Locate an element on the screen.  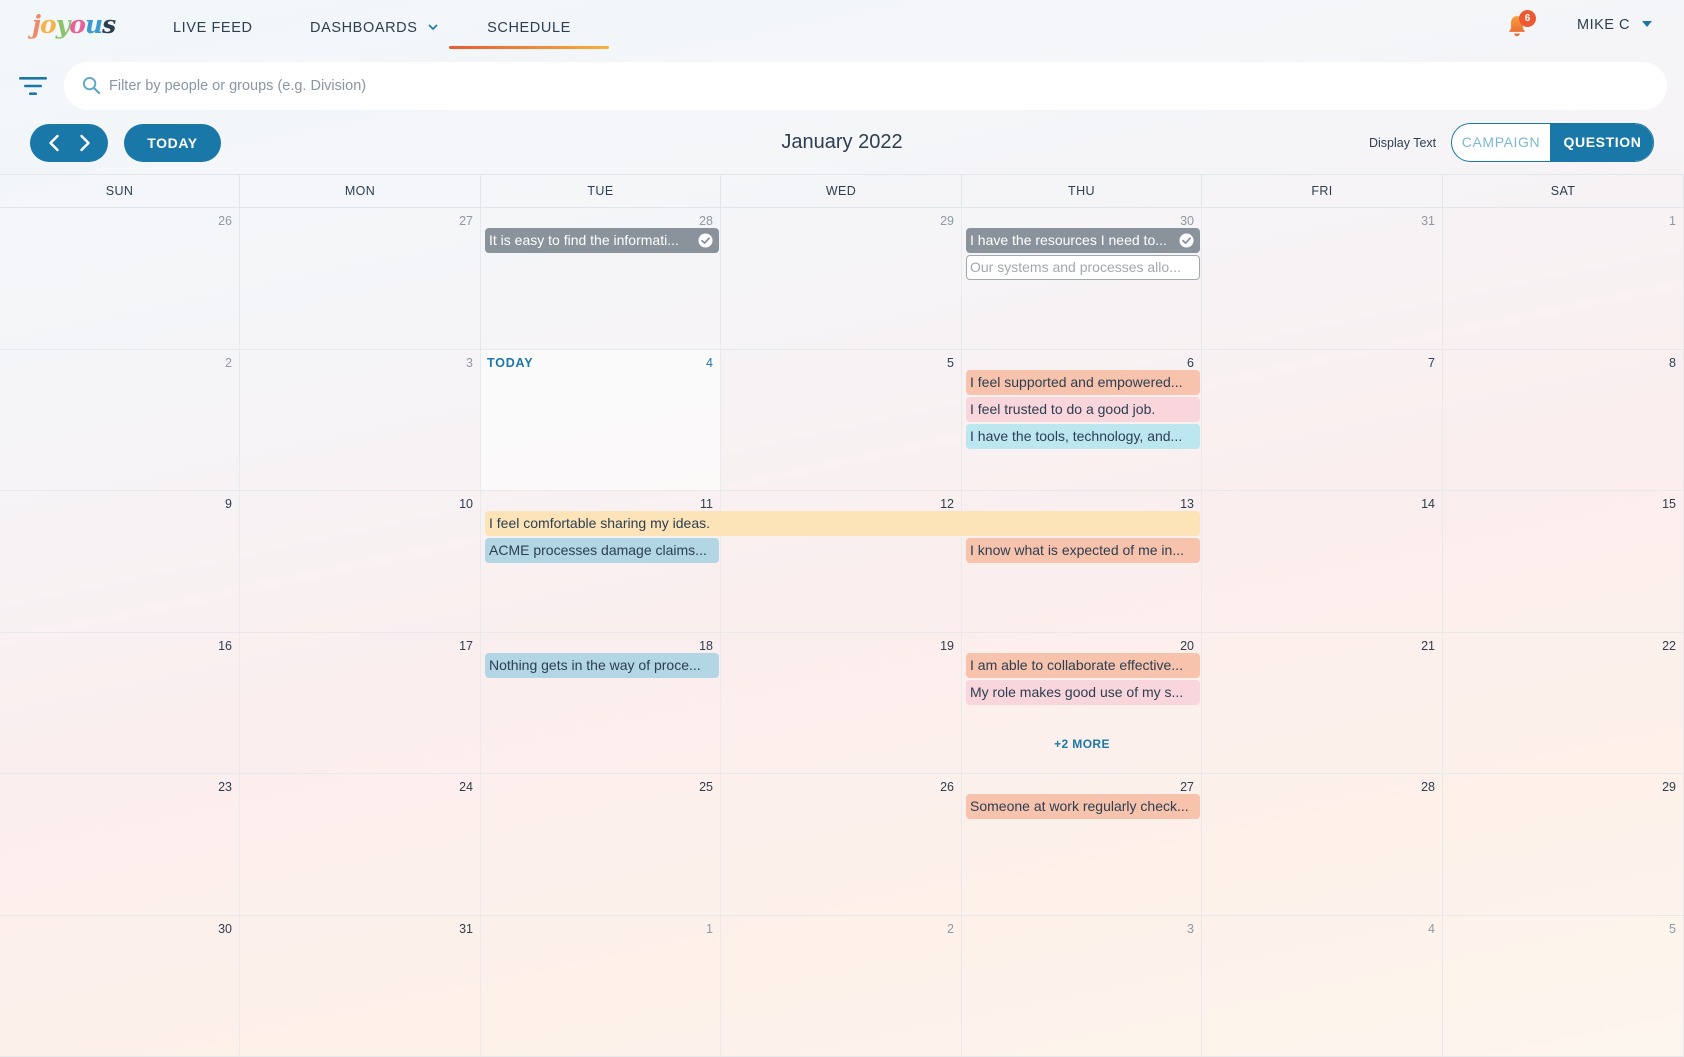
day-number: 26 is located at coordinates (225, 221).